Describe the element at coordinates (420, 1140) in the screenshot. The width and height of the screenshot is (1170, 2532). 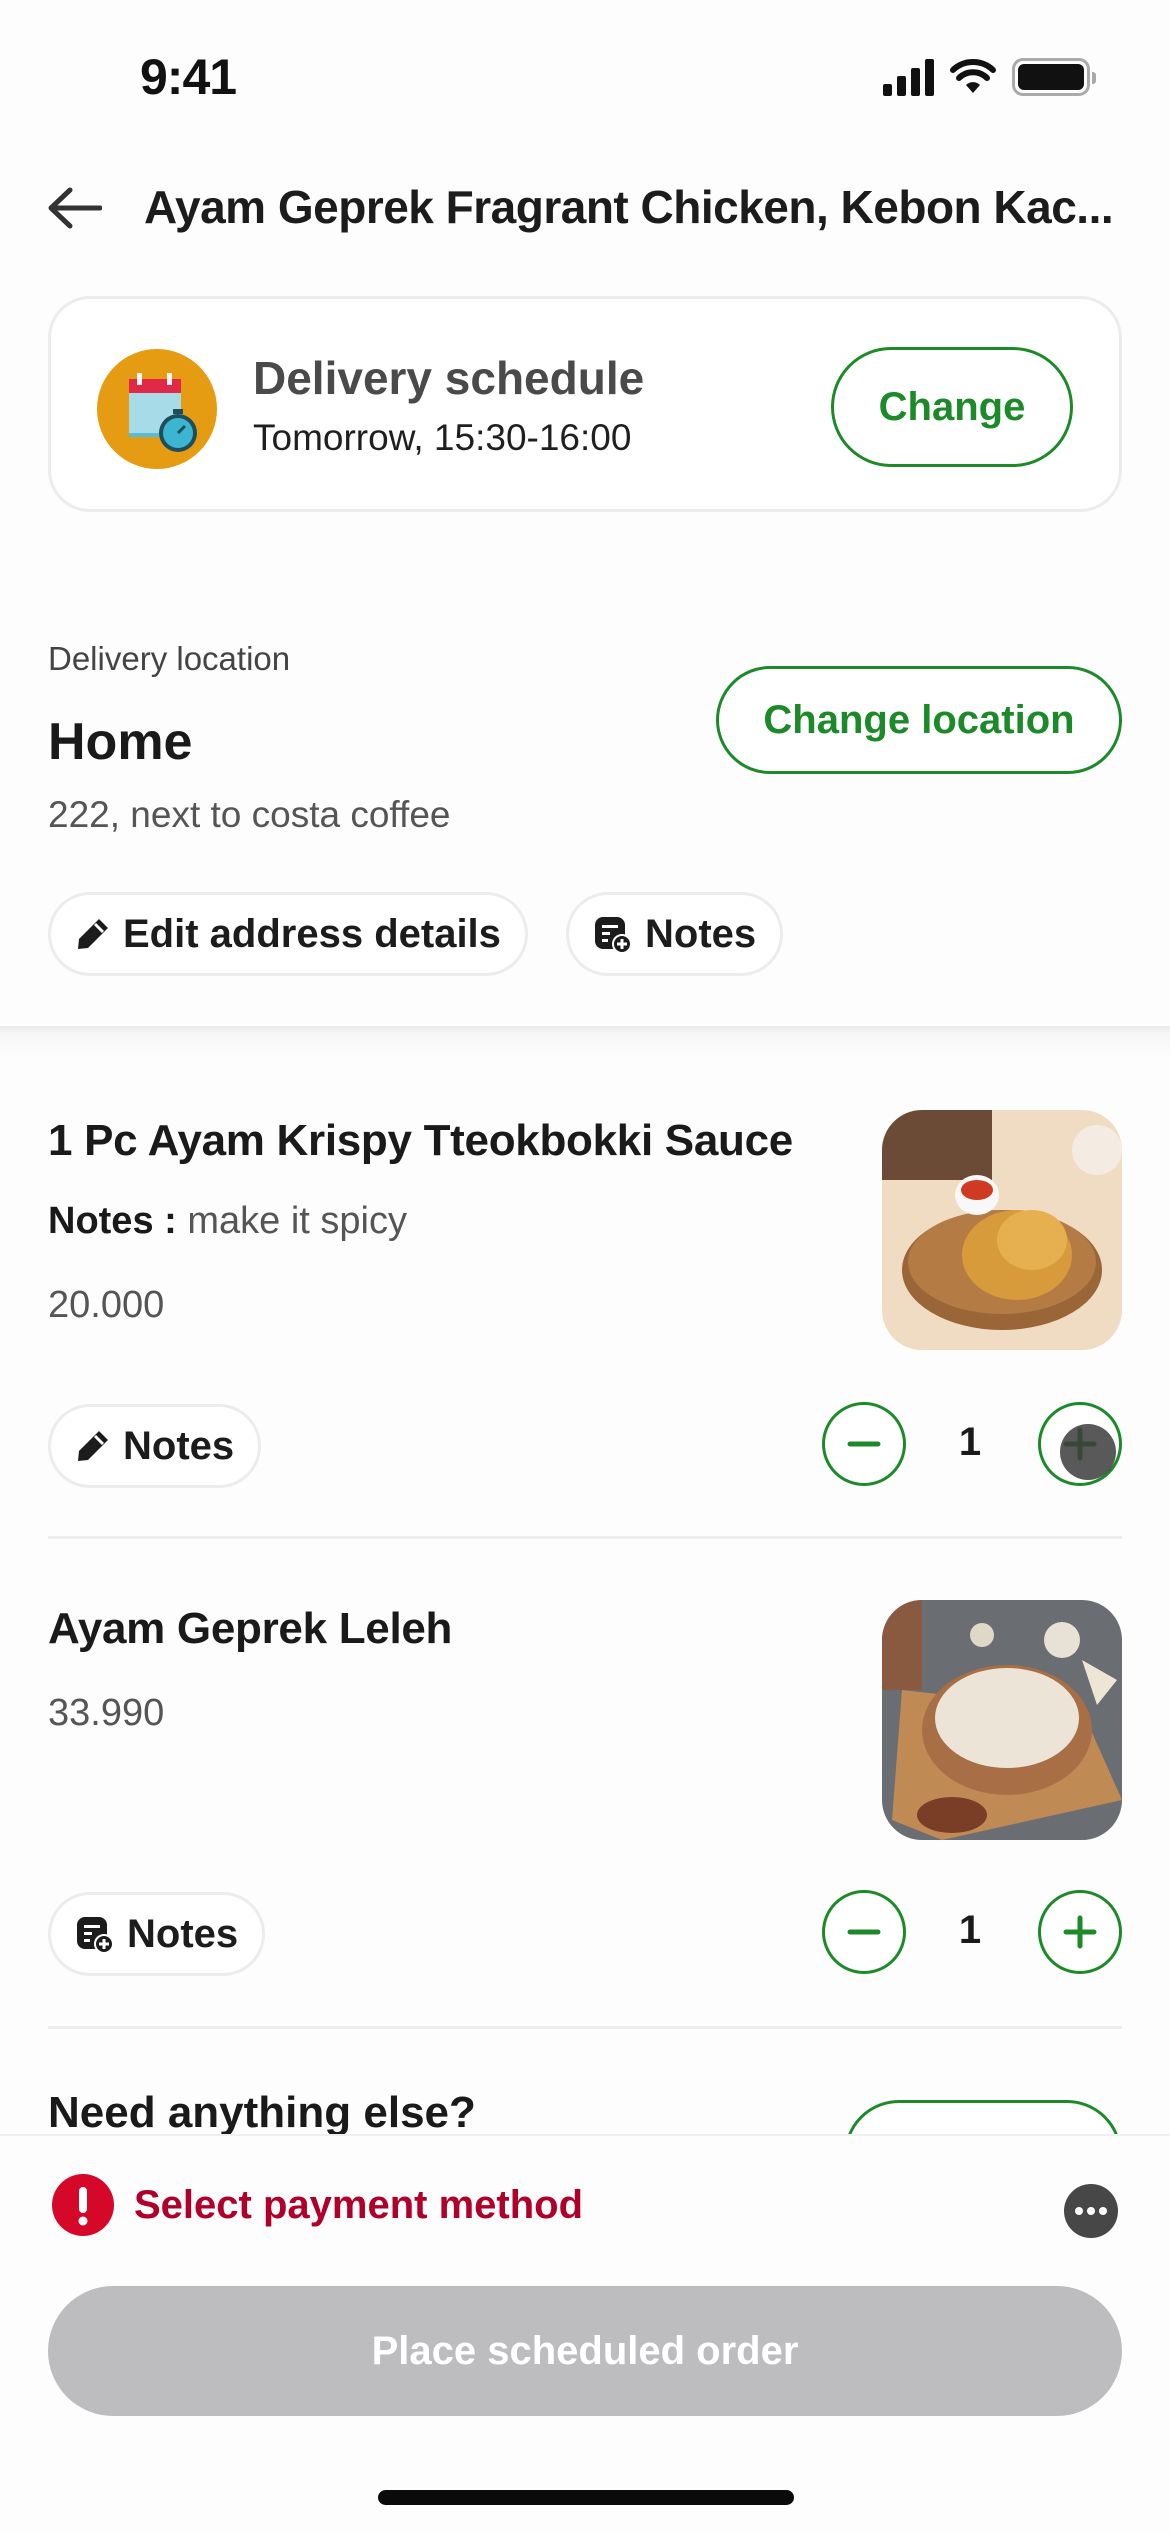
I see `item-name: 1 Pc Ayam Krispy Tteokbokki Sauce` at that location.